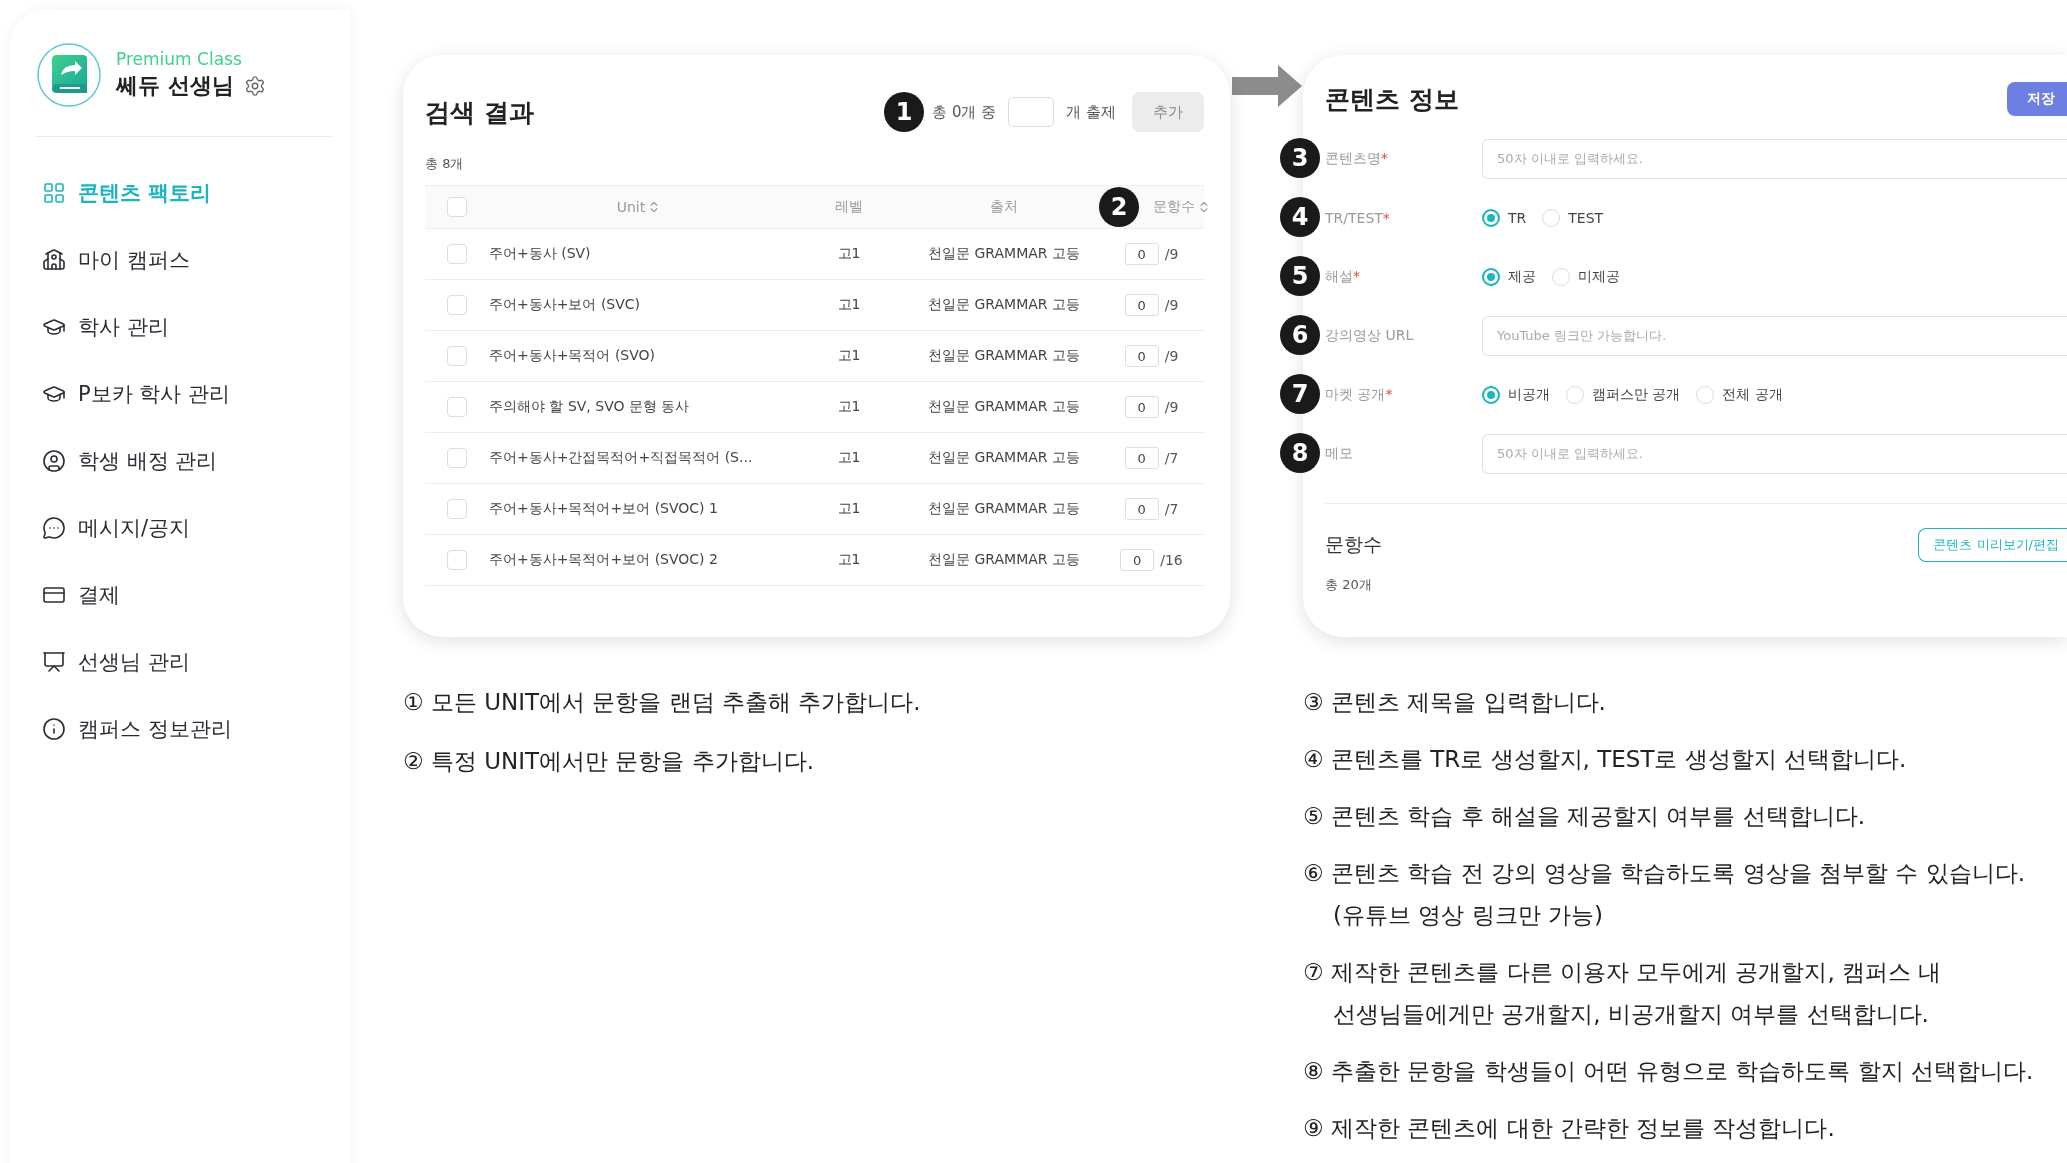 This screenshot has width=2067, height=1163. Describe the element at coordinates (1357, 158) in the screenshot. I see `field-label: 콘텐츠명*` at that location.